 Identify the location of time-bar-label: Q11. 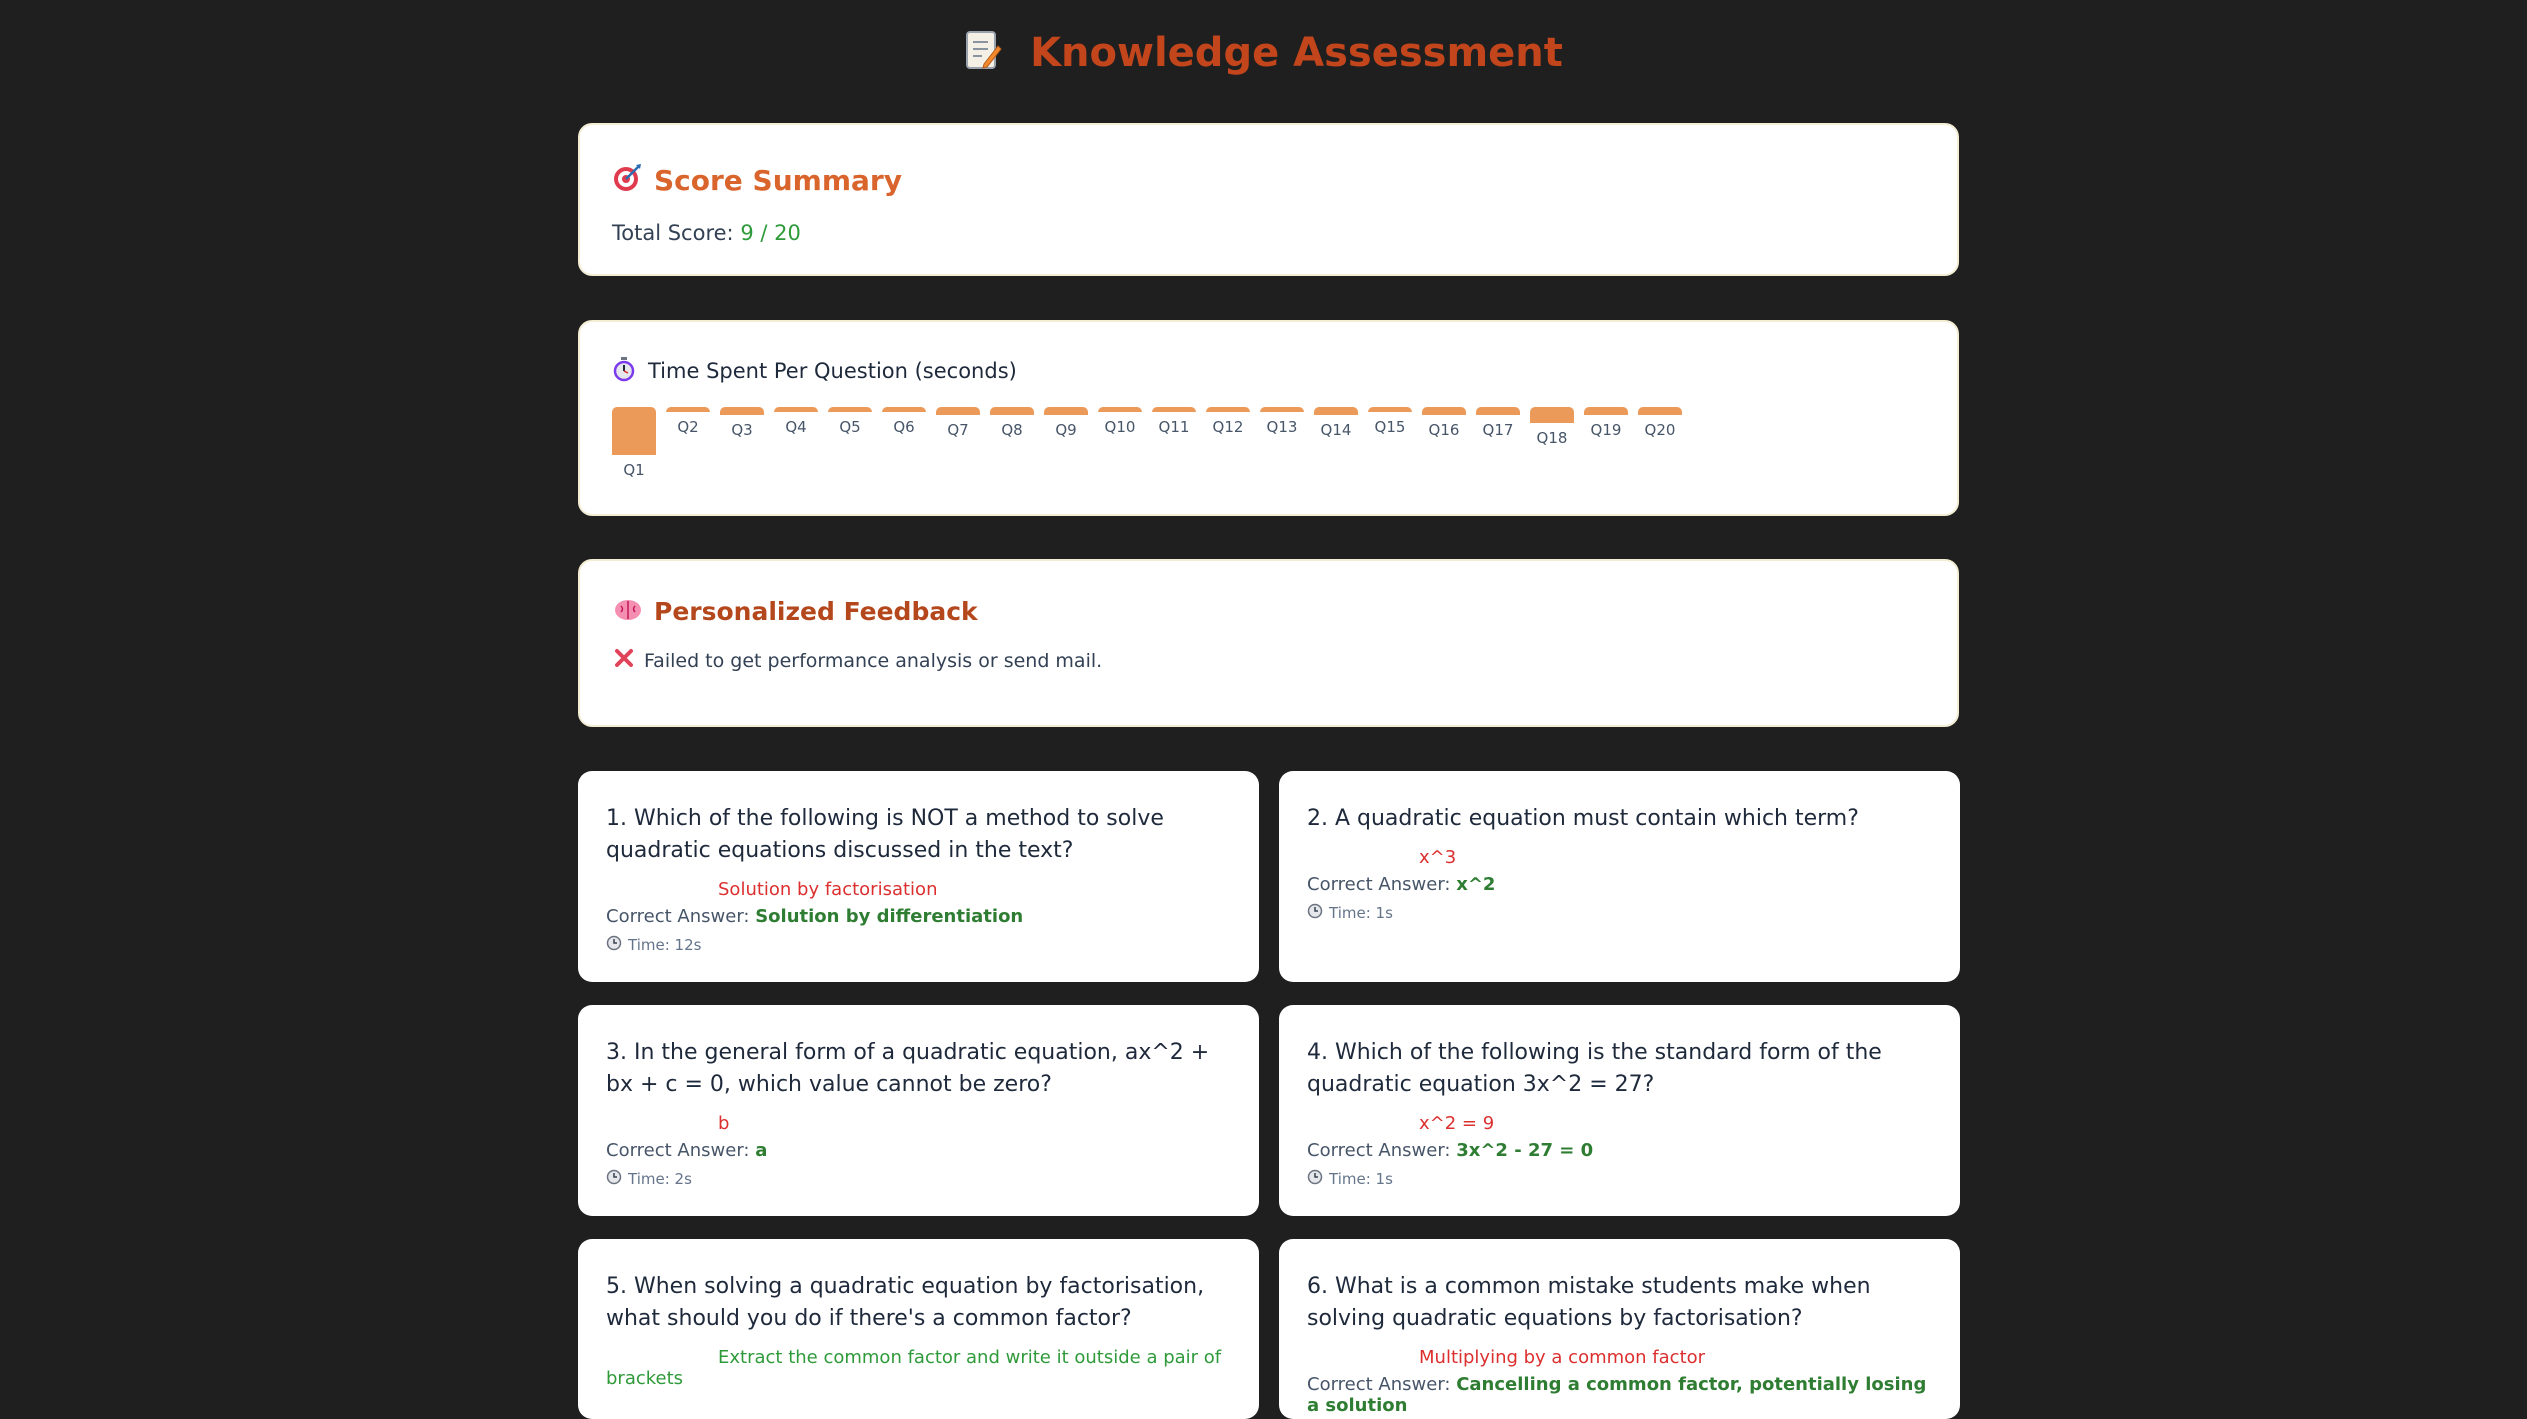
(1174, 427).